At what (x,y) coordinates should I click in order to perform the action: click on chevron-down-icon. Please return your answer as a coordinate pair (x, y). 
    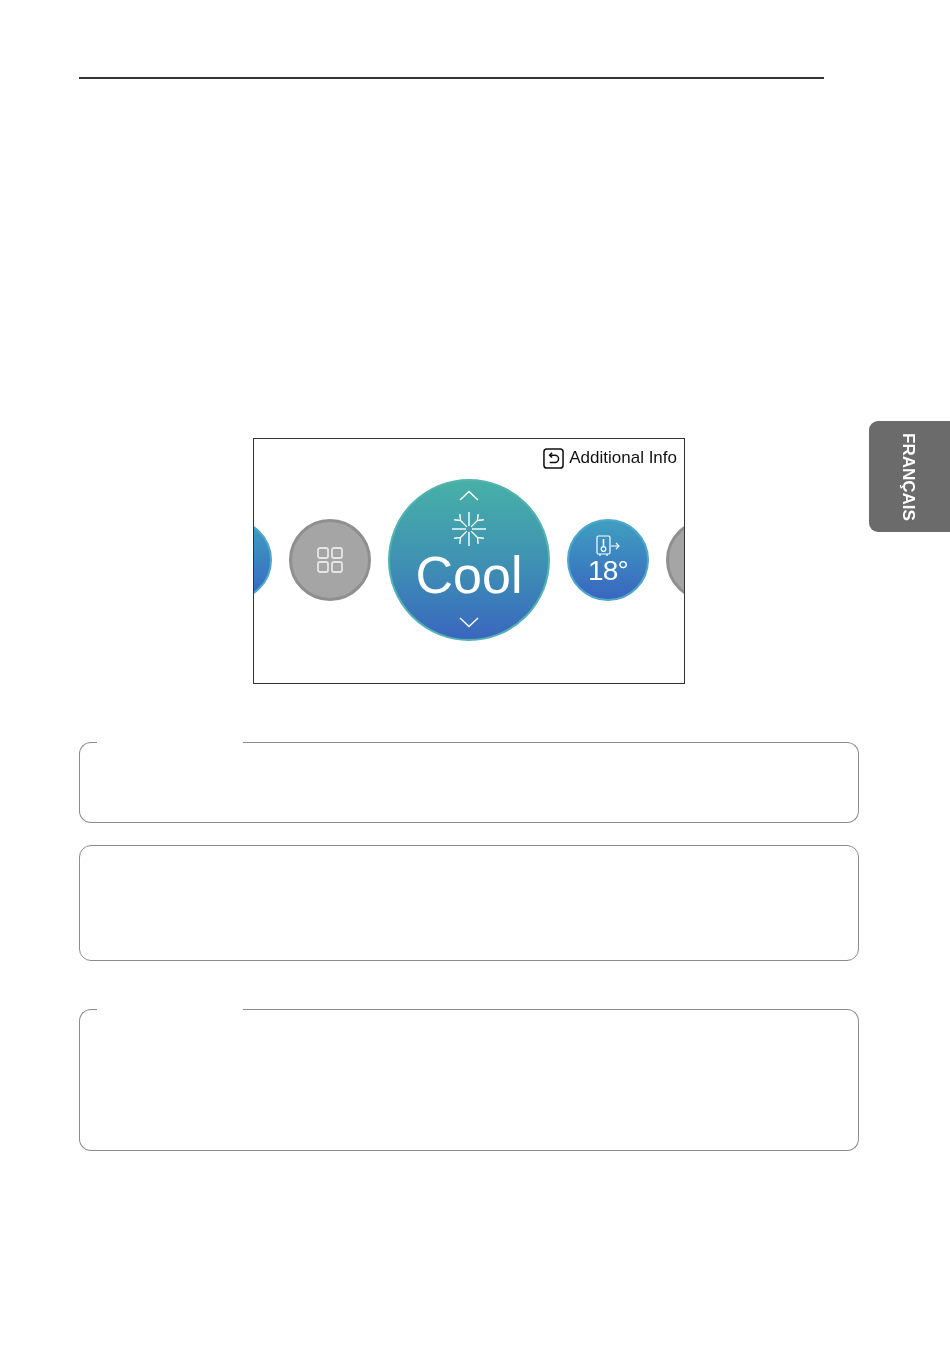
    Looking at the image, I should click on (469, 622).